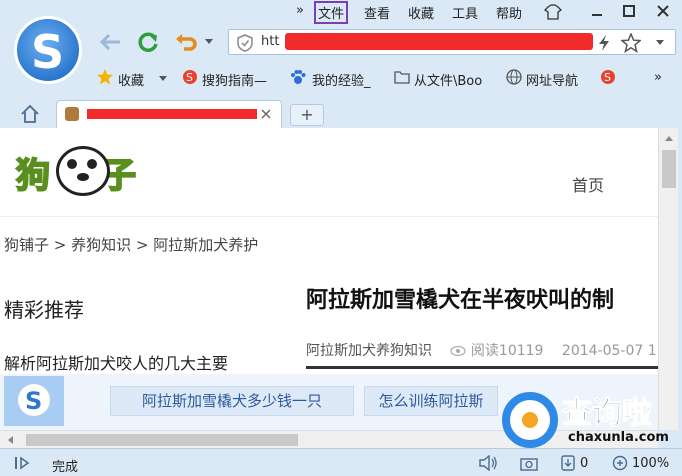 The image size is (682, 476). Describe the element at coordinates (300, 10) in the screenshot. I see `menu-overflow: »` at that location.